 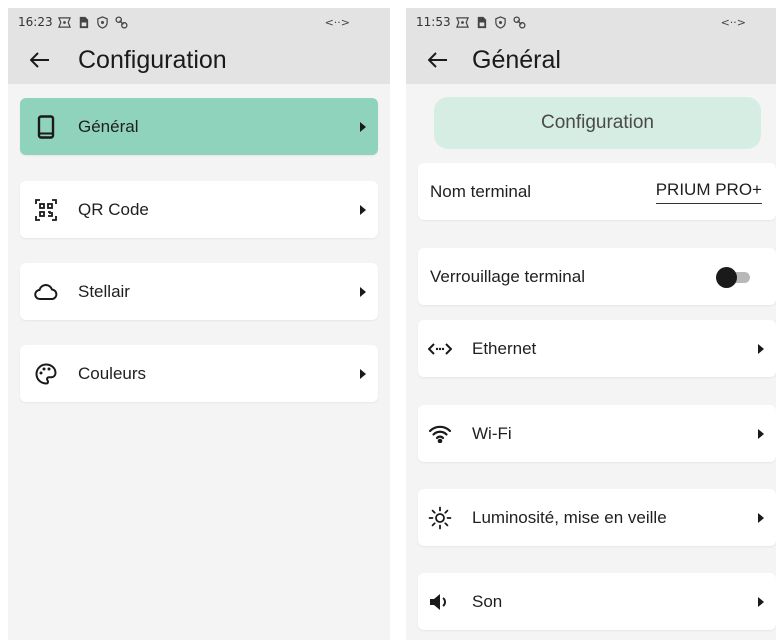 I want to click on menu-item-label: Wi-Fi, so click(x=492, y=433).